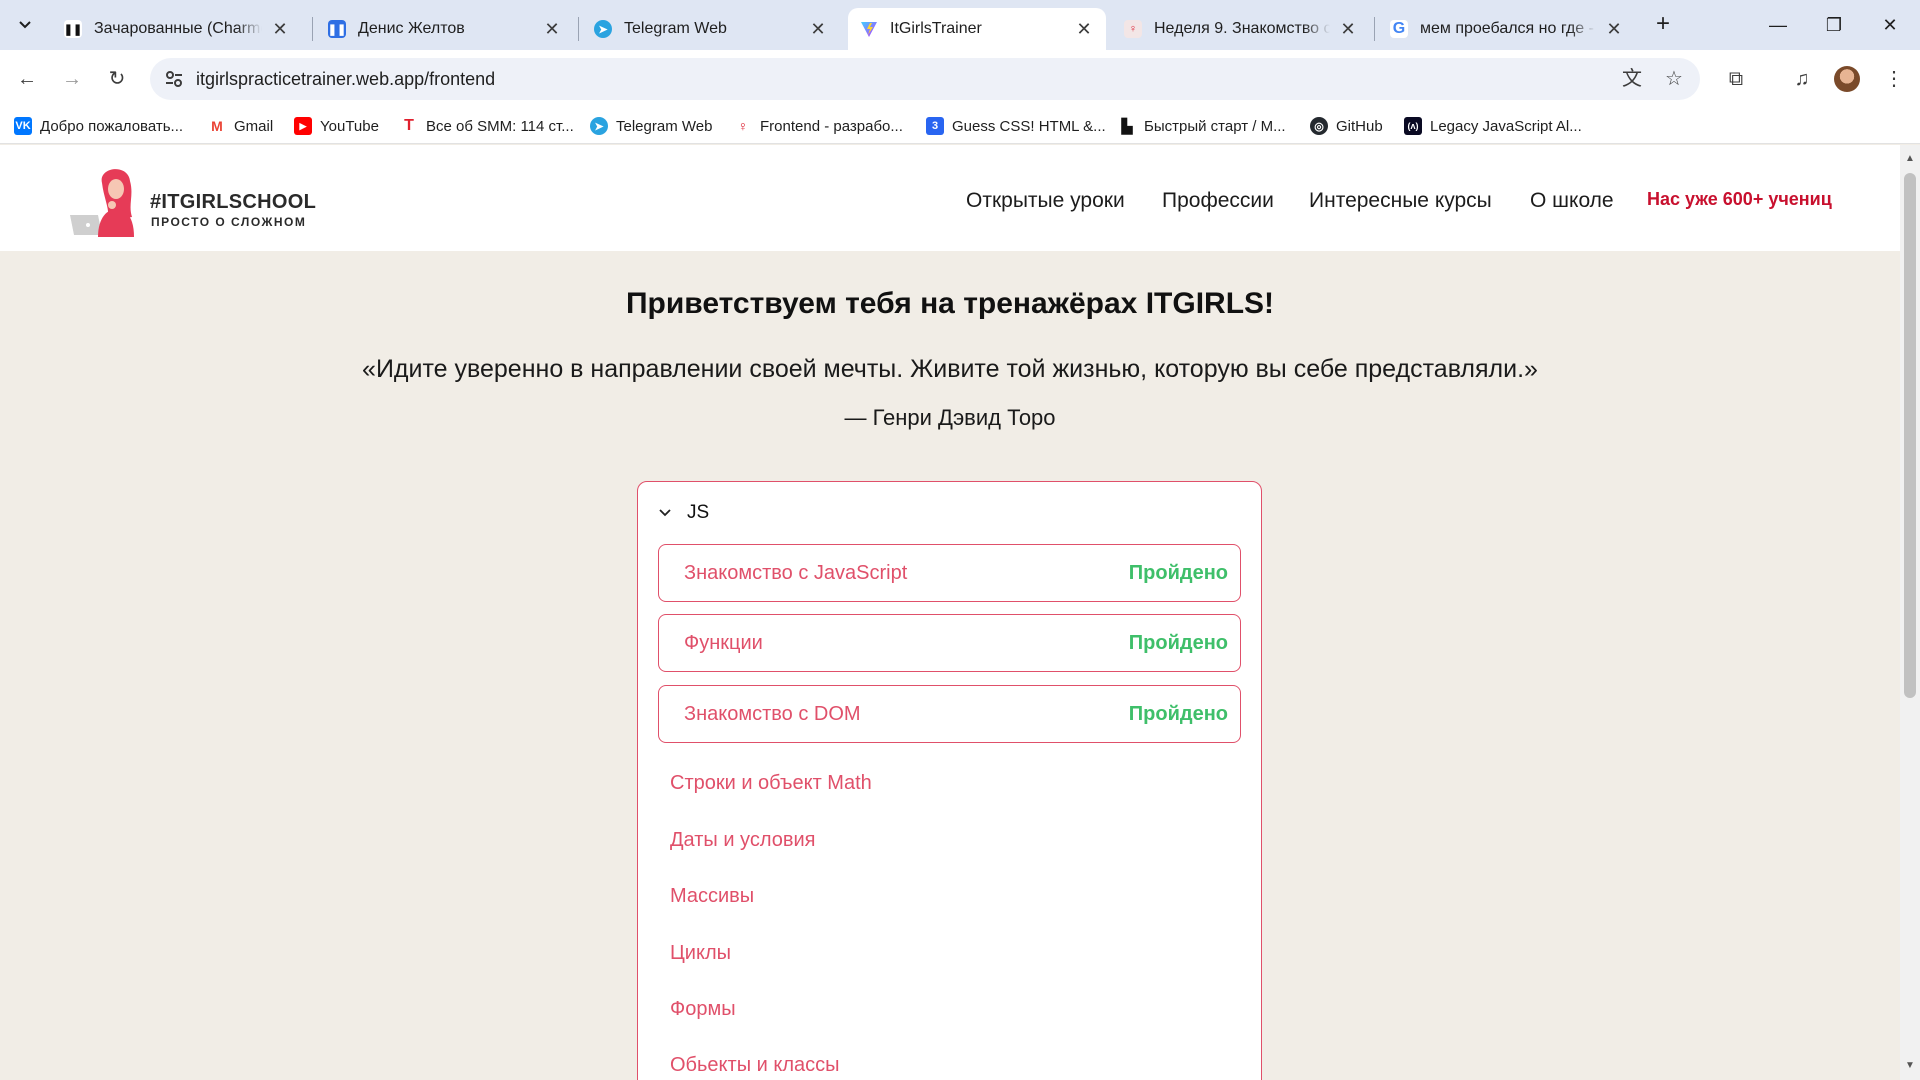  Describe the element at coordinates (25, 25) in the screenshot. I see `tab-search-button` at that location.